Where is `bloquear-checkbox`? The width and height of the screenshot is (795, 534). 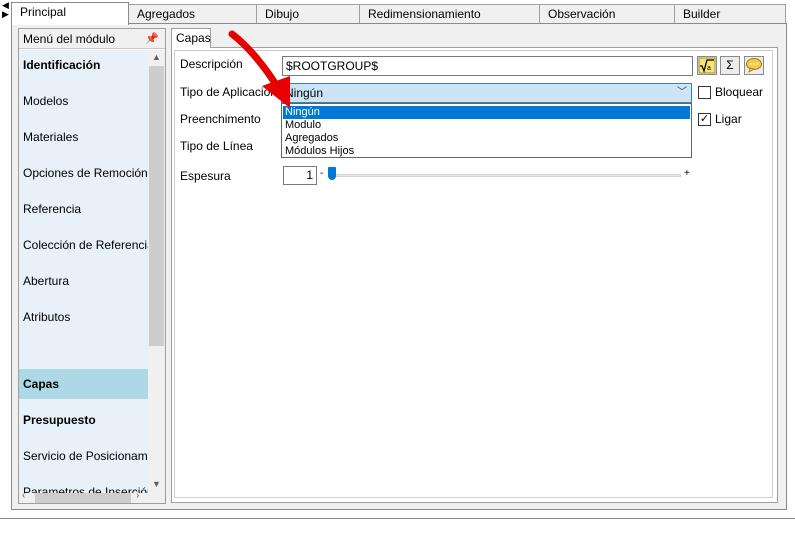
bloquear-checkbox is located at coordinates (704, 92).